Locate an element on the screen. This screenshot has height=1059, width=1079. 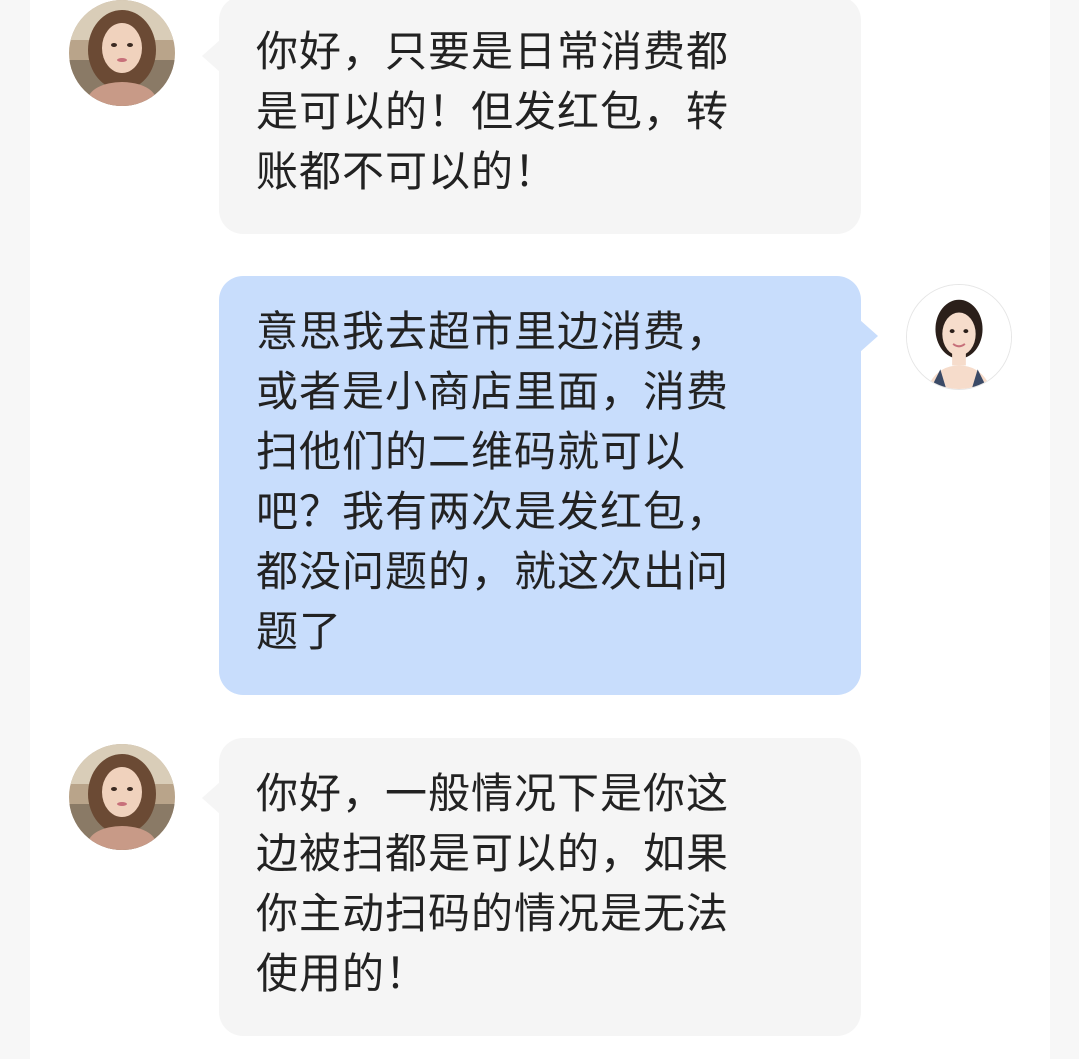
incoming-message-bubble: 你好，只要是日常消费都 是可以的！但发红包，转 账都不可以的！ is located at coordinates (540, 117).